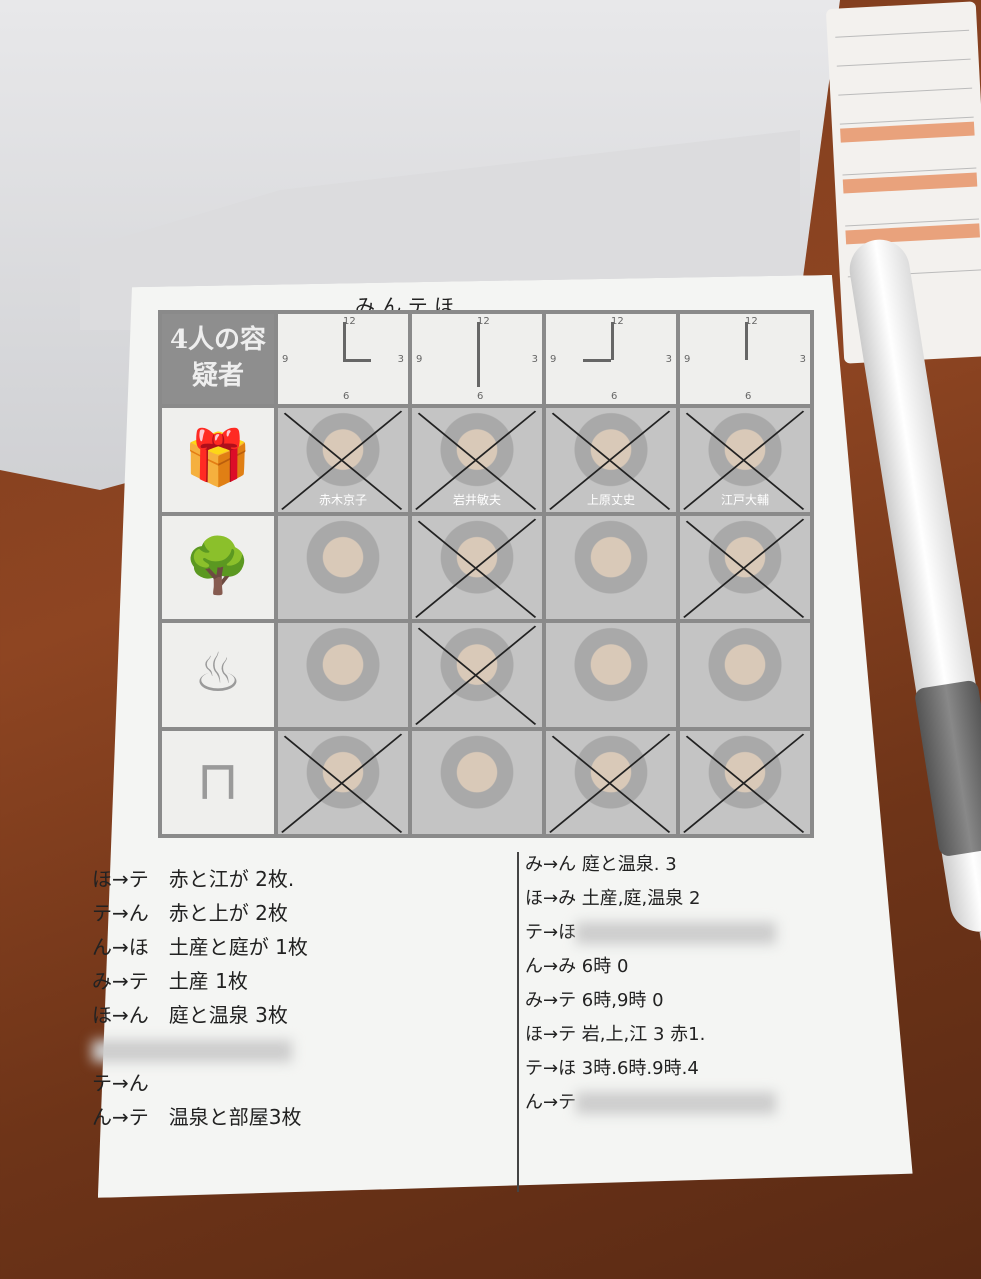 This screenshot has width=981, height=1279. I want to click on note-text: テ→ん 赤と上が 2枚, so click(190, 913).